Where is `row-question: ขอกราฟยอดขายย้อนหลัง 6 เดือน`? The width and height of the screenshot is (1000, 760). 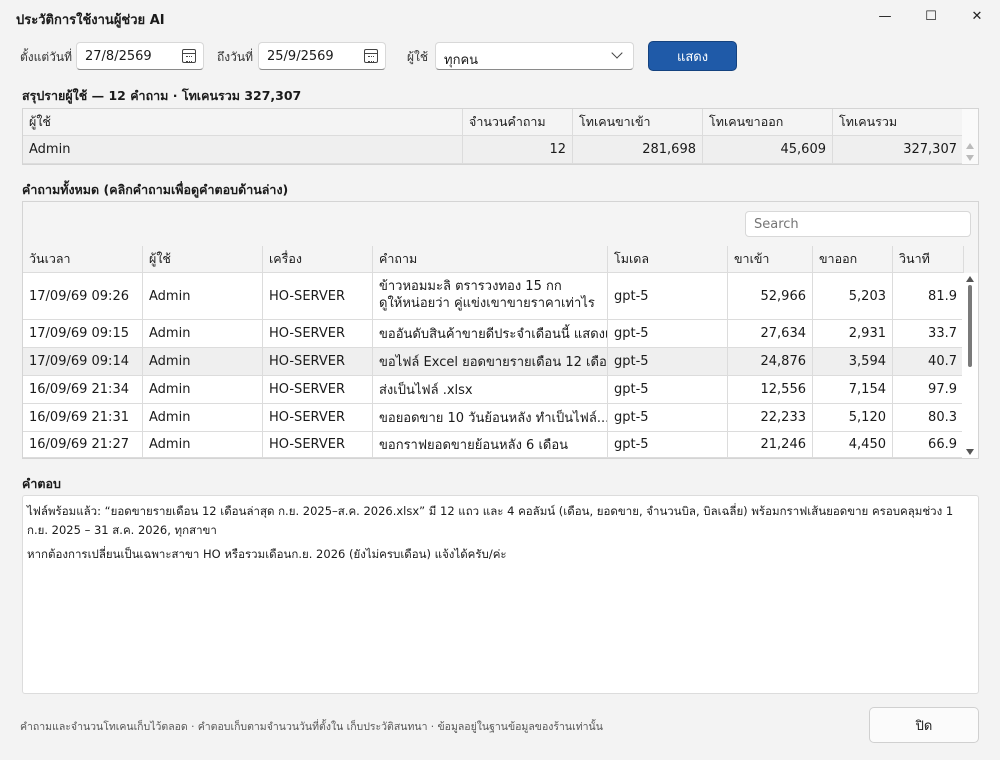
row-question: ขอกราฟยอดขายย้อนหลัง 6 เดือน is located at coordinates (490, 445).